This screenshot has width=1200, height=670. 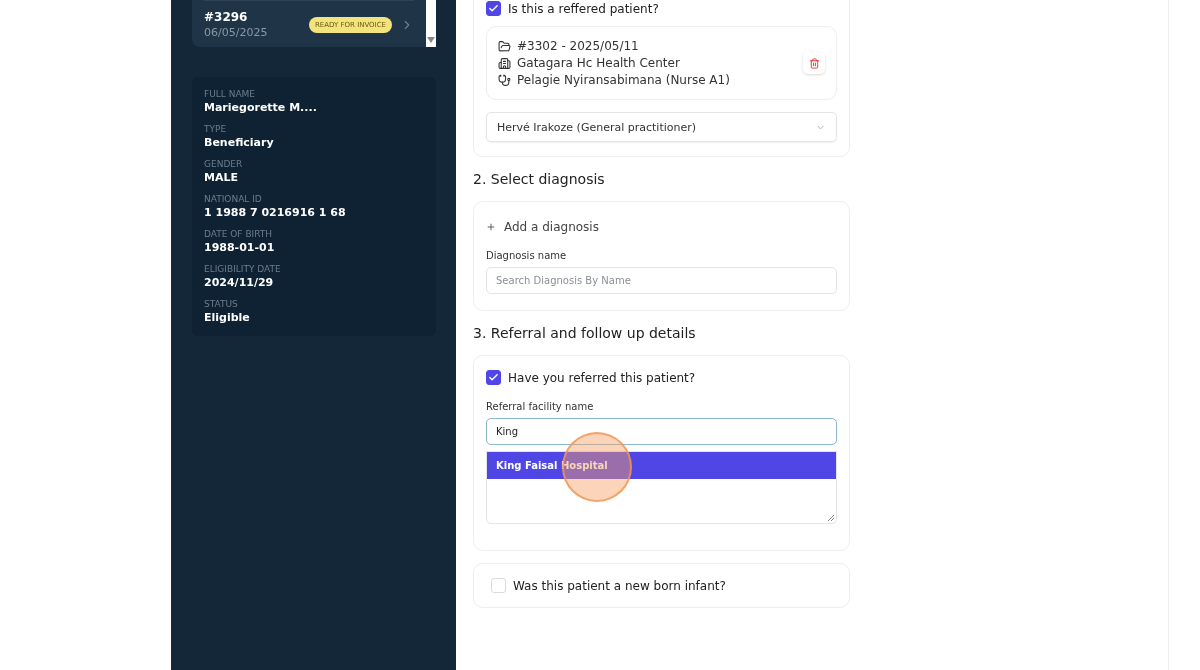 I want to click on section-heading: 3. Referral and follow up details, so click(x=585, y=333).